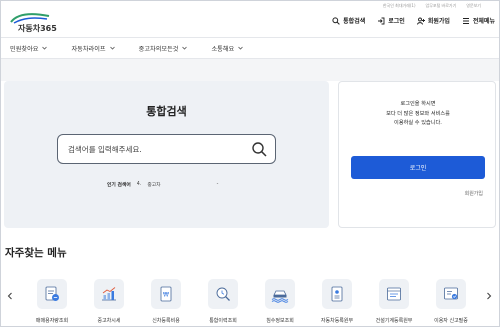 The image size is (500, 327). I want to click on gnb-login: 로그인, so click(391, 20).